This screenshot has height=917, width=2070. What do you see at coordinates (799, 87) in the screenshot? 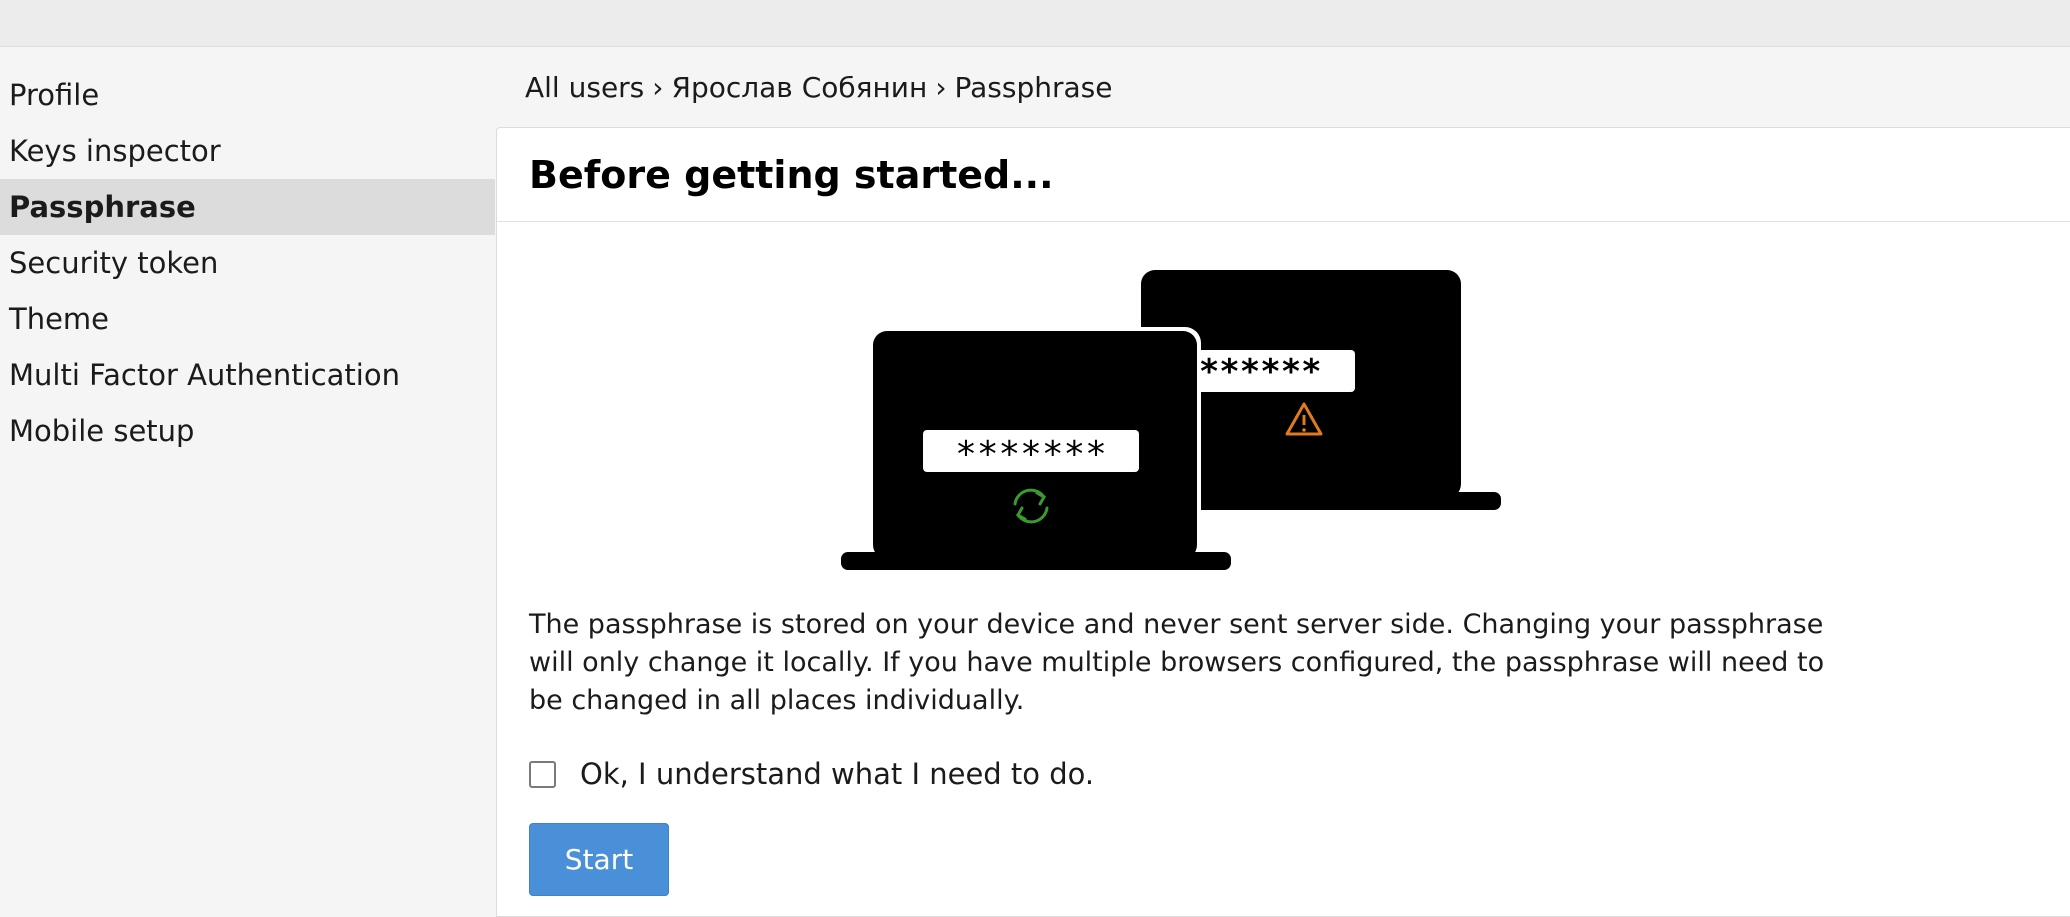
I see `breadcrumb-user: Ярослав Собянин` at bounding box center [799, 87].